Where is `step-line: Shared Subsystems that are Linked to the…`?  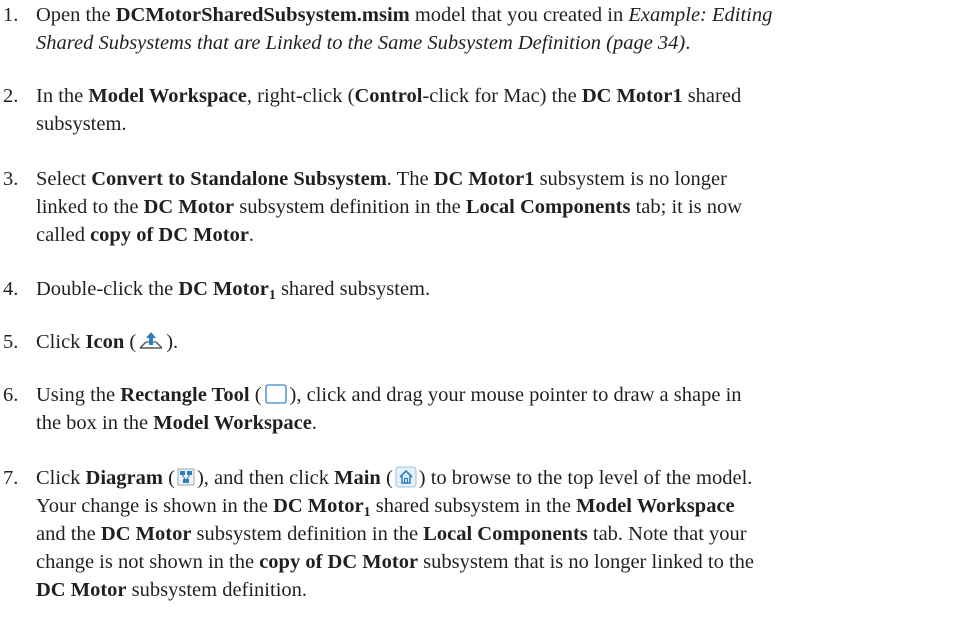
step-line: Shared Subsystems that are Linked to the… is located at coordinates (502, 43).